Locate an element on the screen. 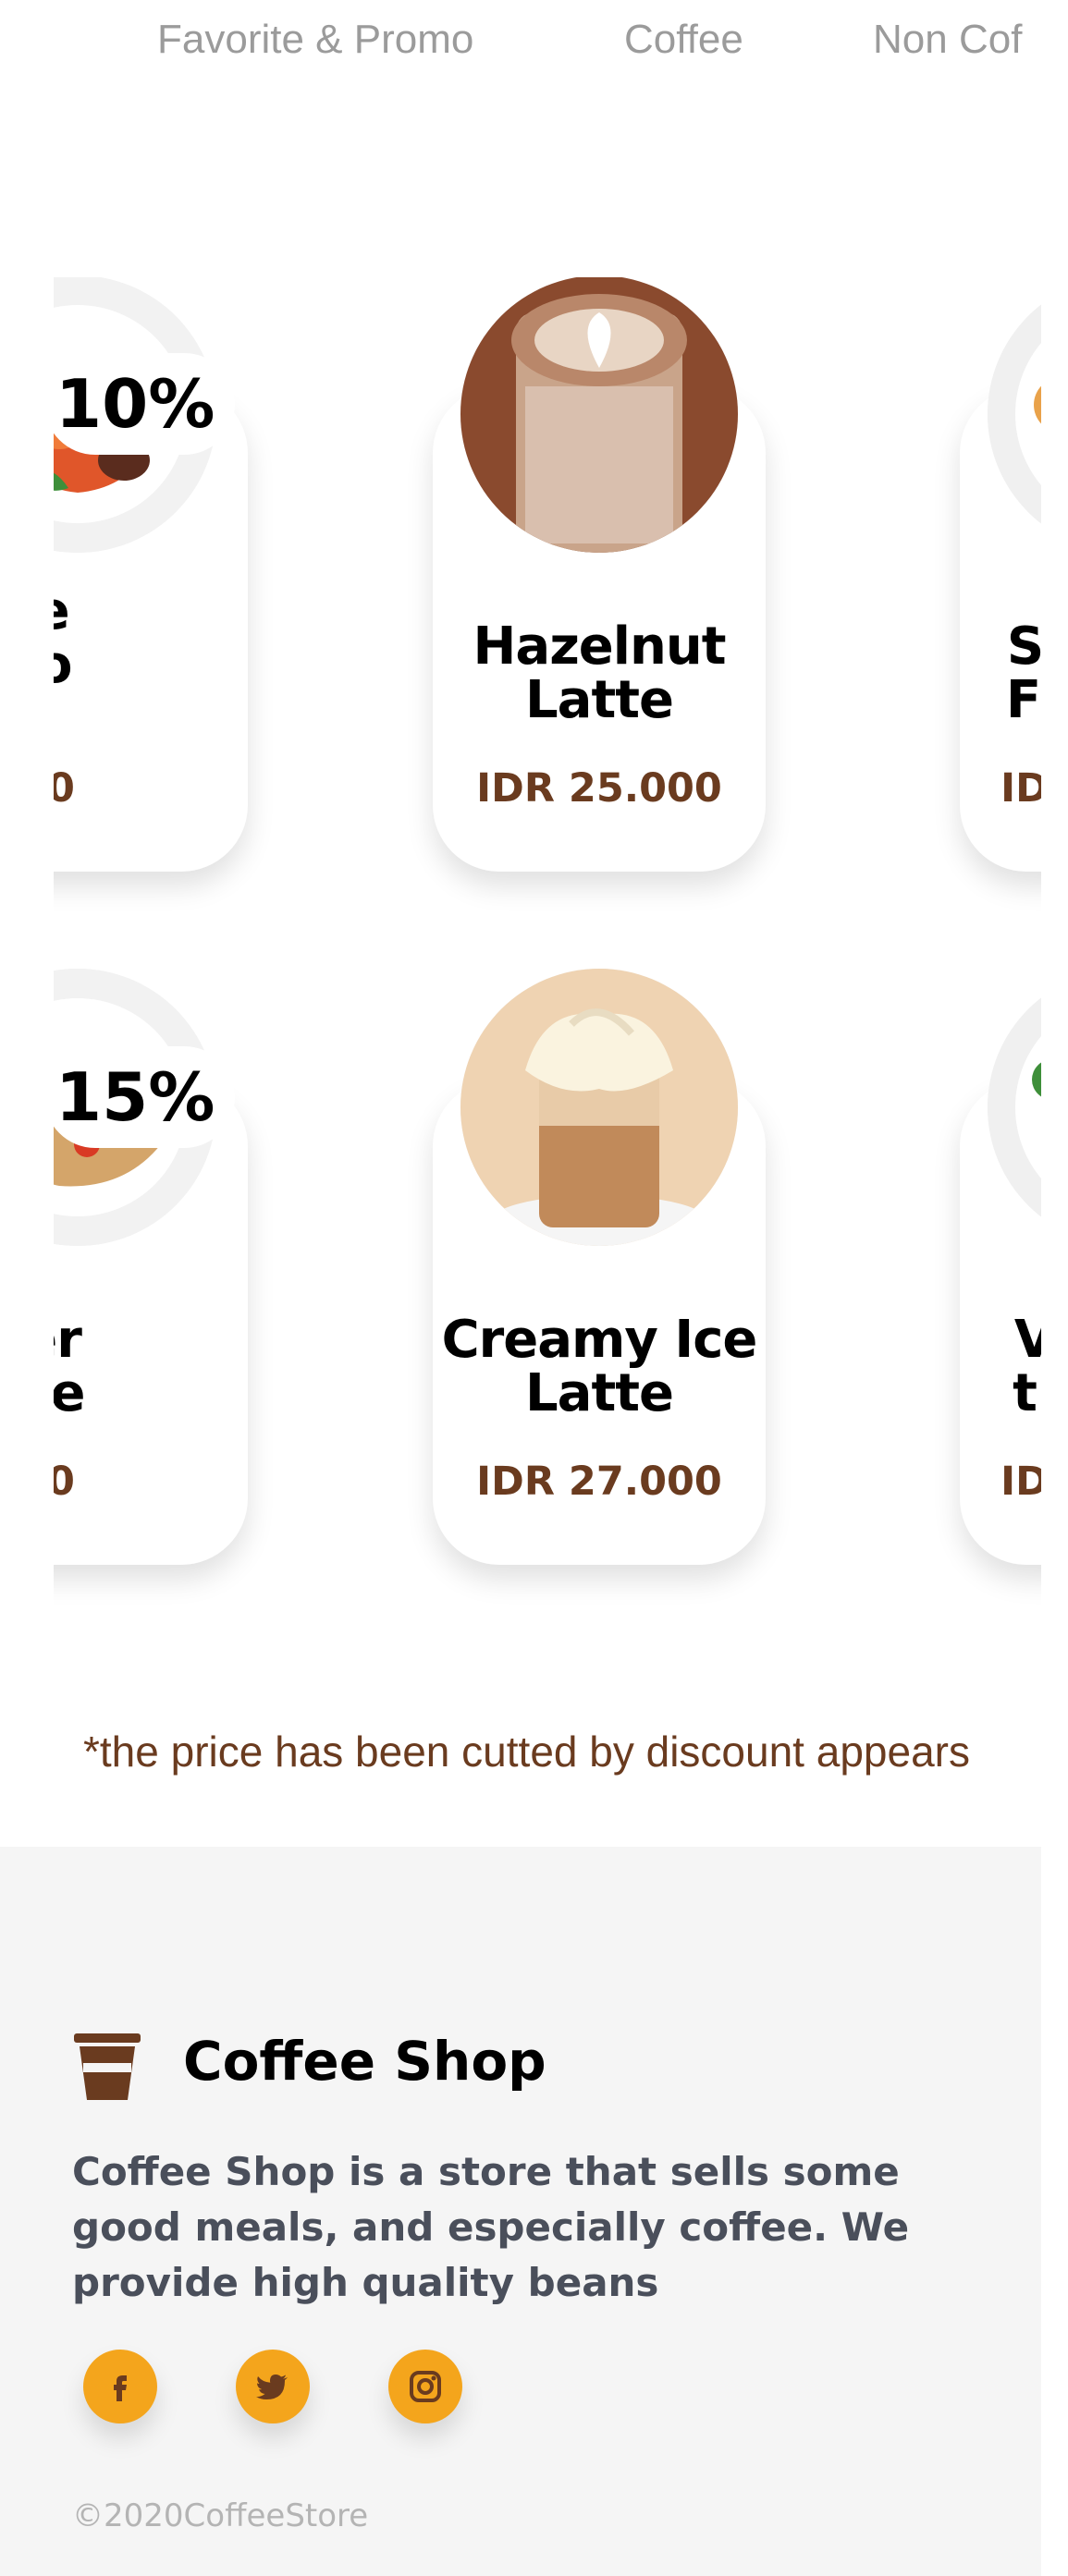 The width and height of the screenshot is (1068, 2576). discount-badge: 15% is located at coordinates (145, 1097).